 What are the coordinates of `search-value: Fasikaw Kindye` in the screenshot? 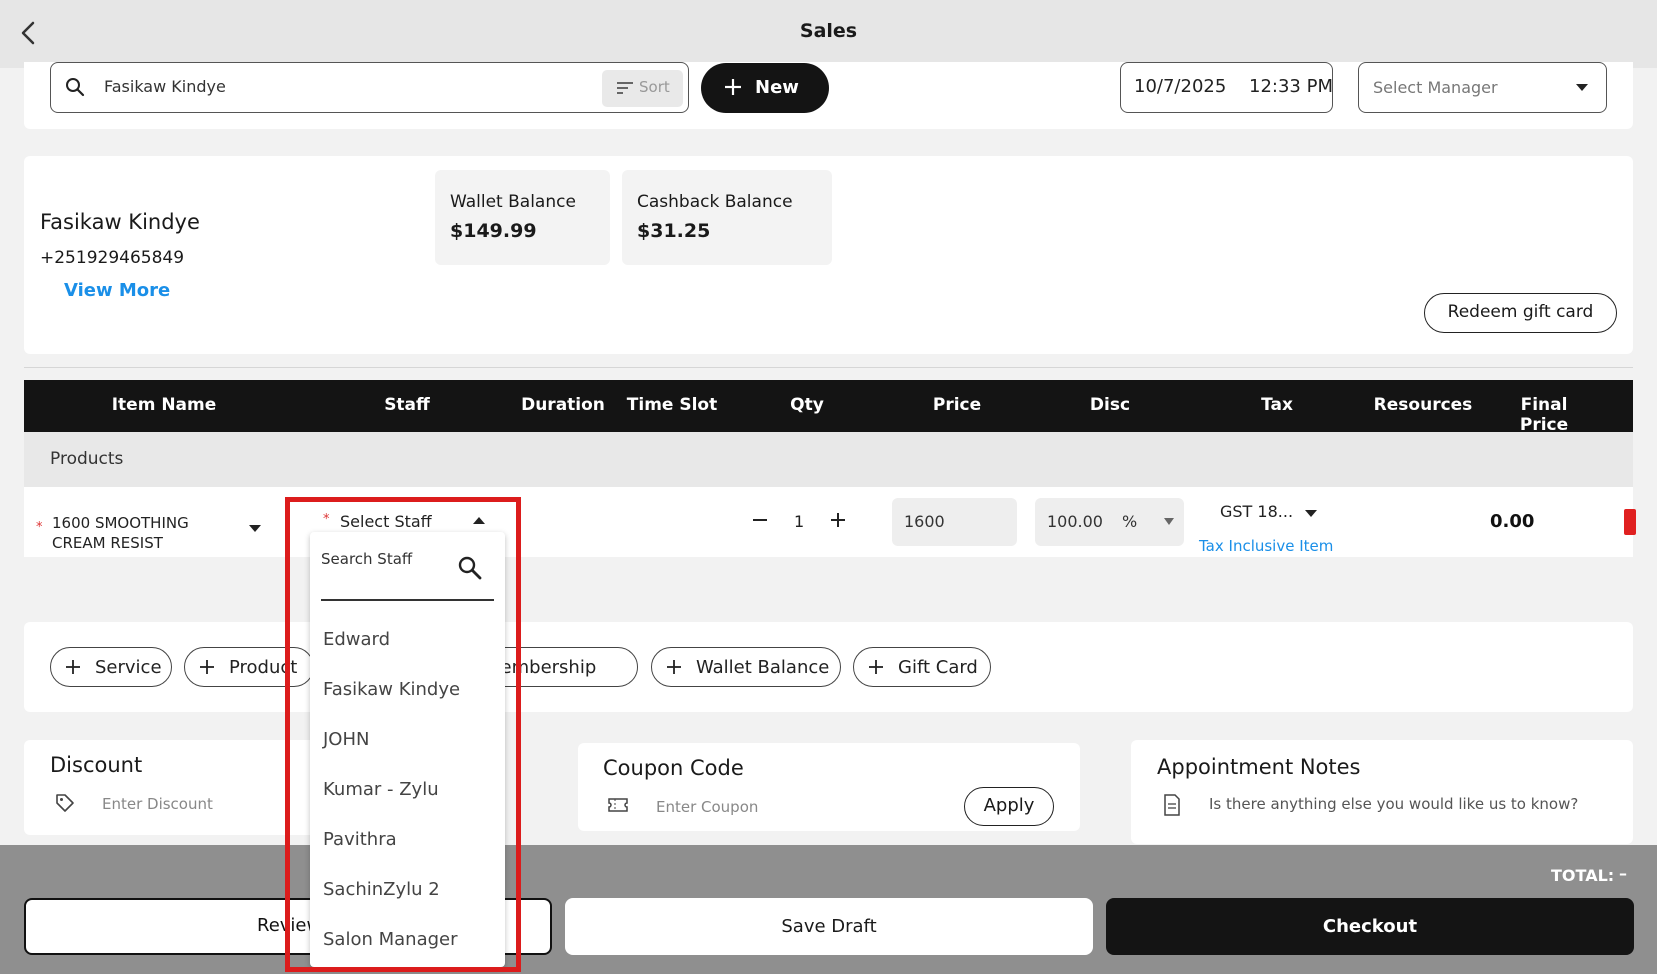 It's located at (165, 86).